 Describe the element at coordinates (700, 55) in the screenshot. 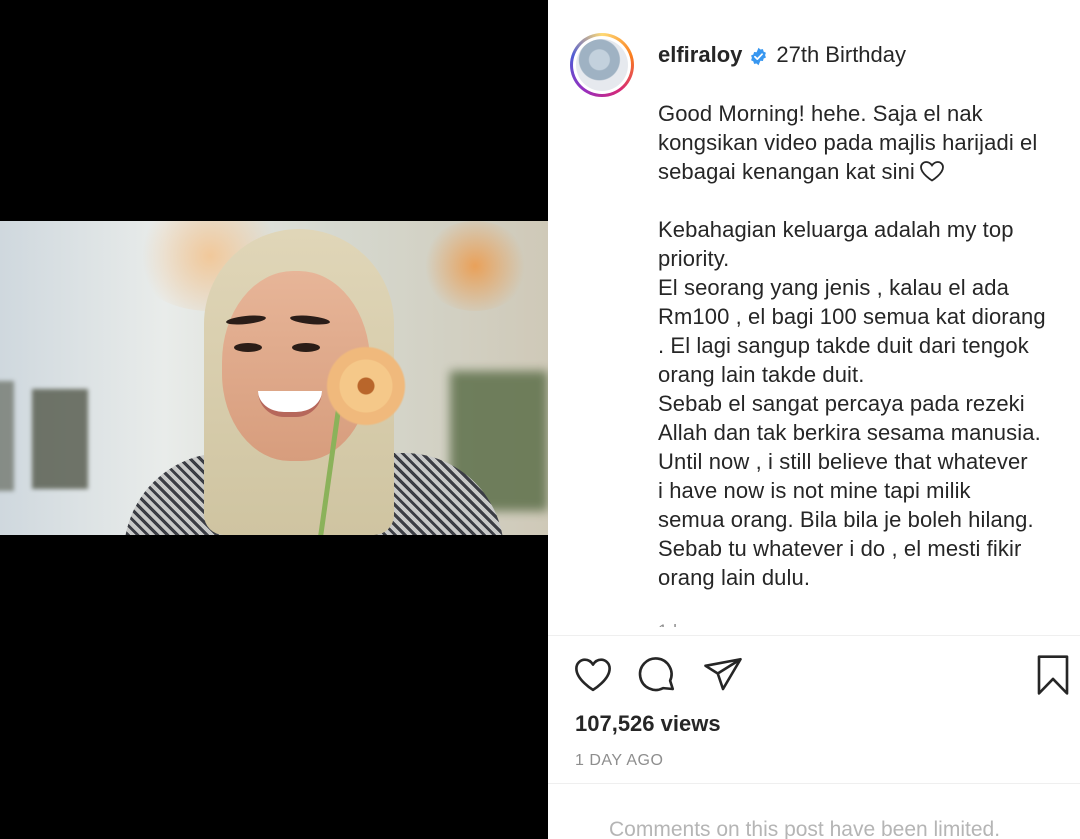

I see `username-link: elfiraloy` at that location.